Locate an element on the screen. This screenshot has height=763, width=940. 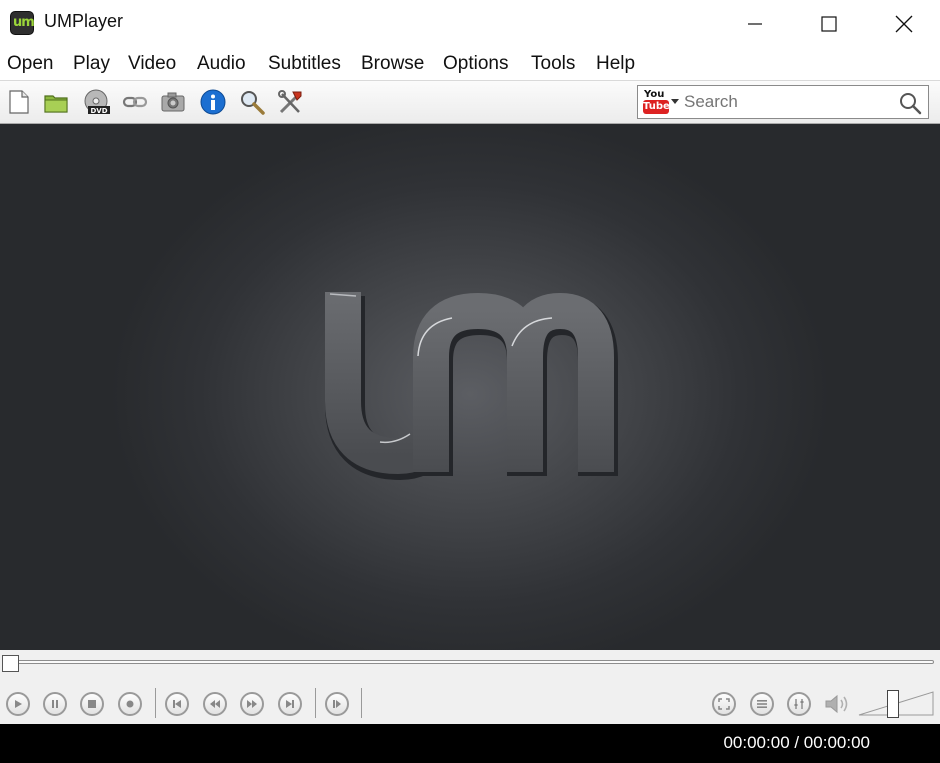
forward-button is located at coordinates (252, 704).